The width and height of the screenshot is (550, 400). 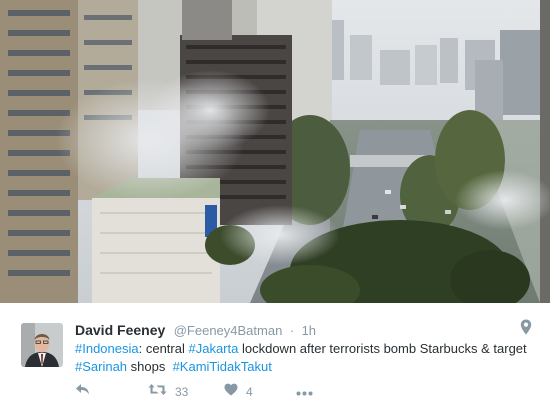 I want to click on tweet-timestamp: 1h, so click(x=309, y=330).